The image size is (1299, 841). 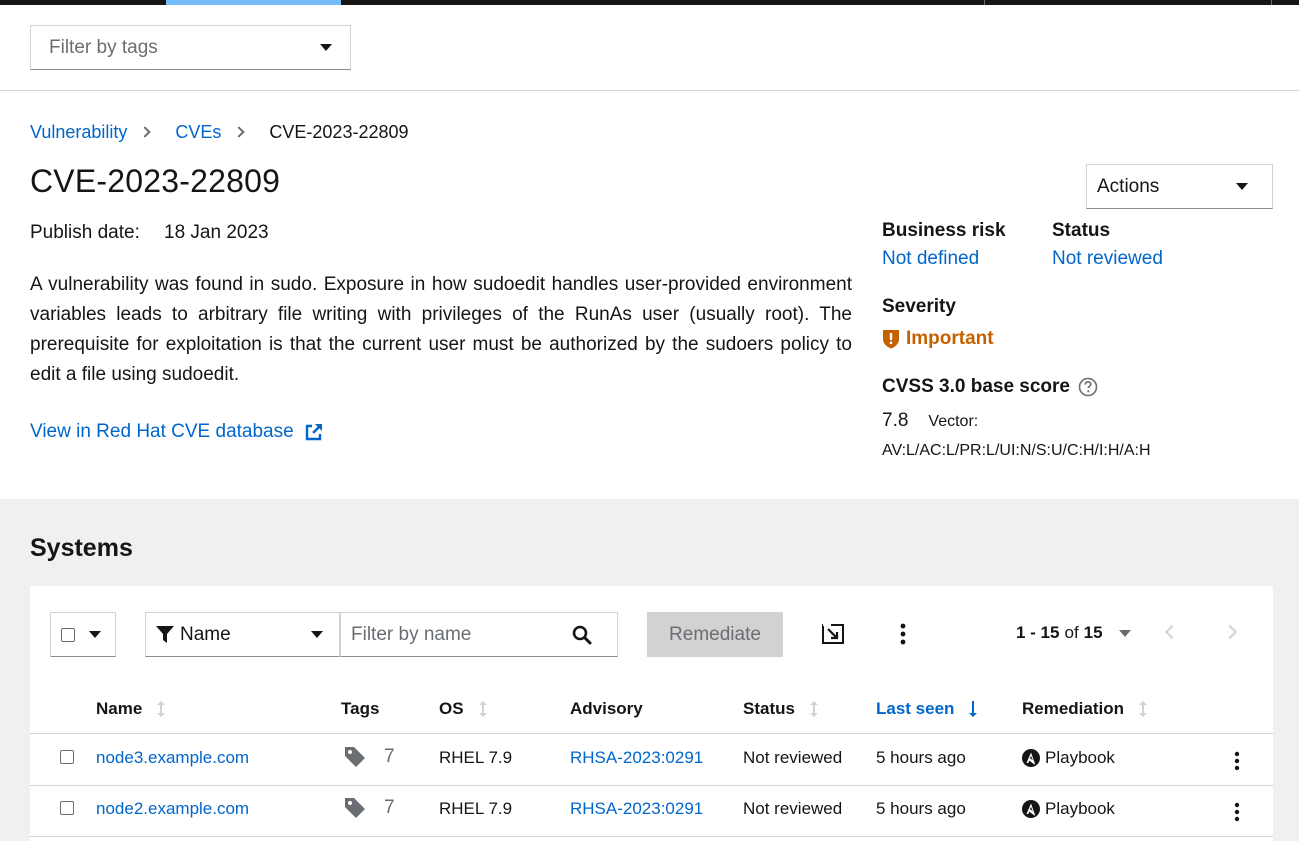 I want to click on filter-icon, so click(x=165, y=634).